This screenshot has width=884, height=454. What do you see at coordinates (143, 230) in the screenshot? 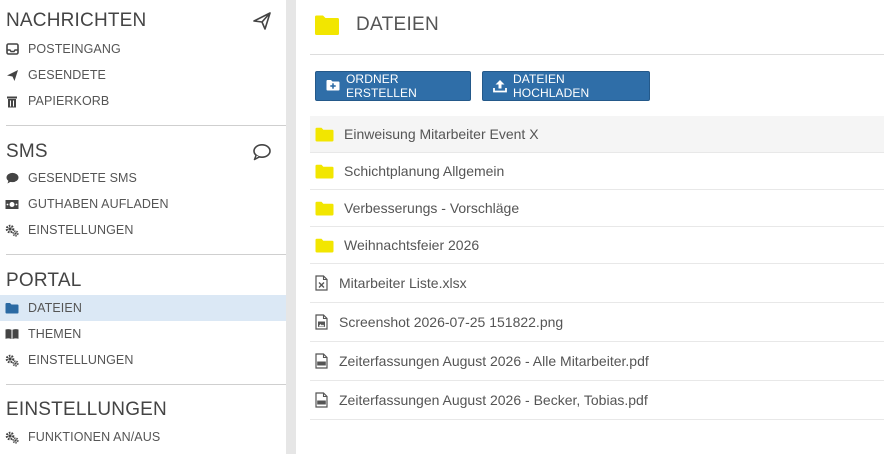
I see `sidebar-item-sms-einstellungen: EINSTELLUNGEN` at bounding box center [143, 230].